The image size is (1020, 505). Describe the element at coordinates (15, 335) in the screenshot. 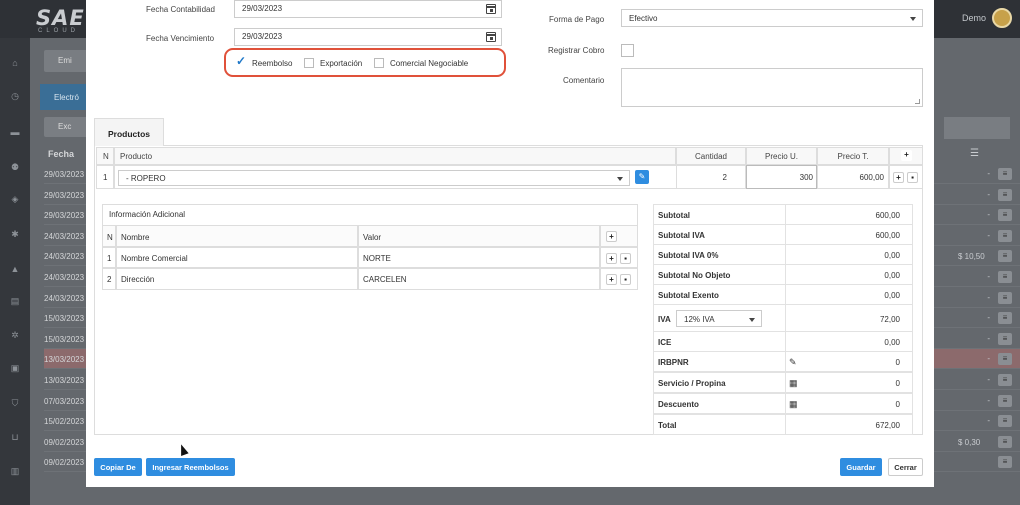

I see `settings-icon: ✲` at that location.